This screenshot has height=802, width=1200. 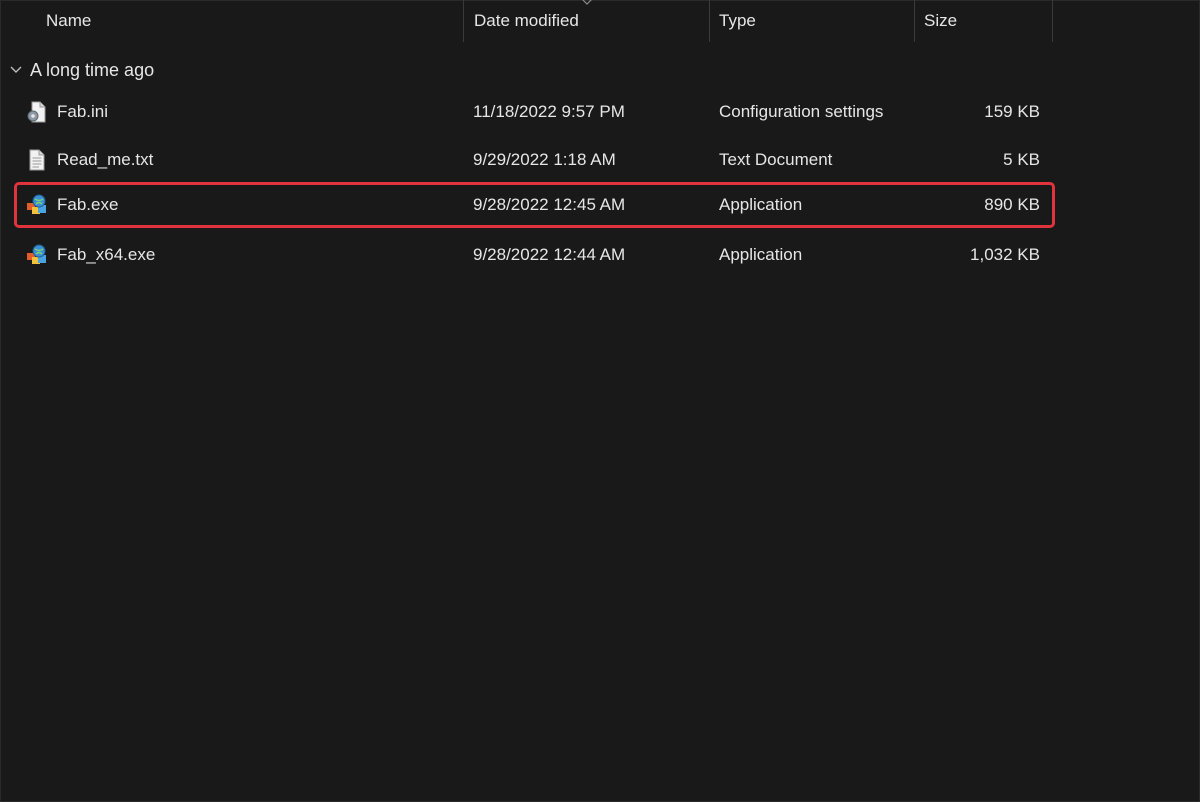 I want to click on column-header-size: Size, so click(x=984, y=21).